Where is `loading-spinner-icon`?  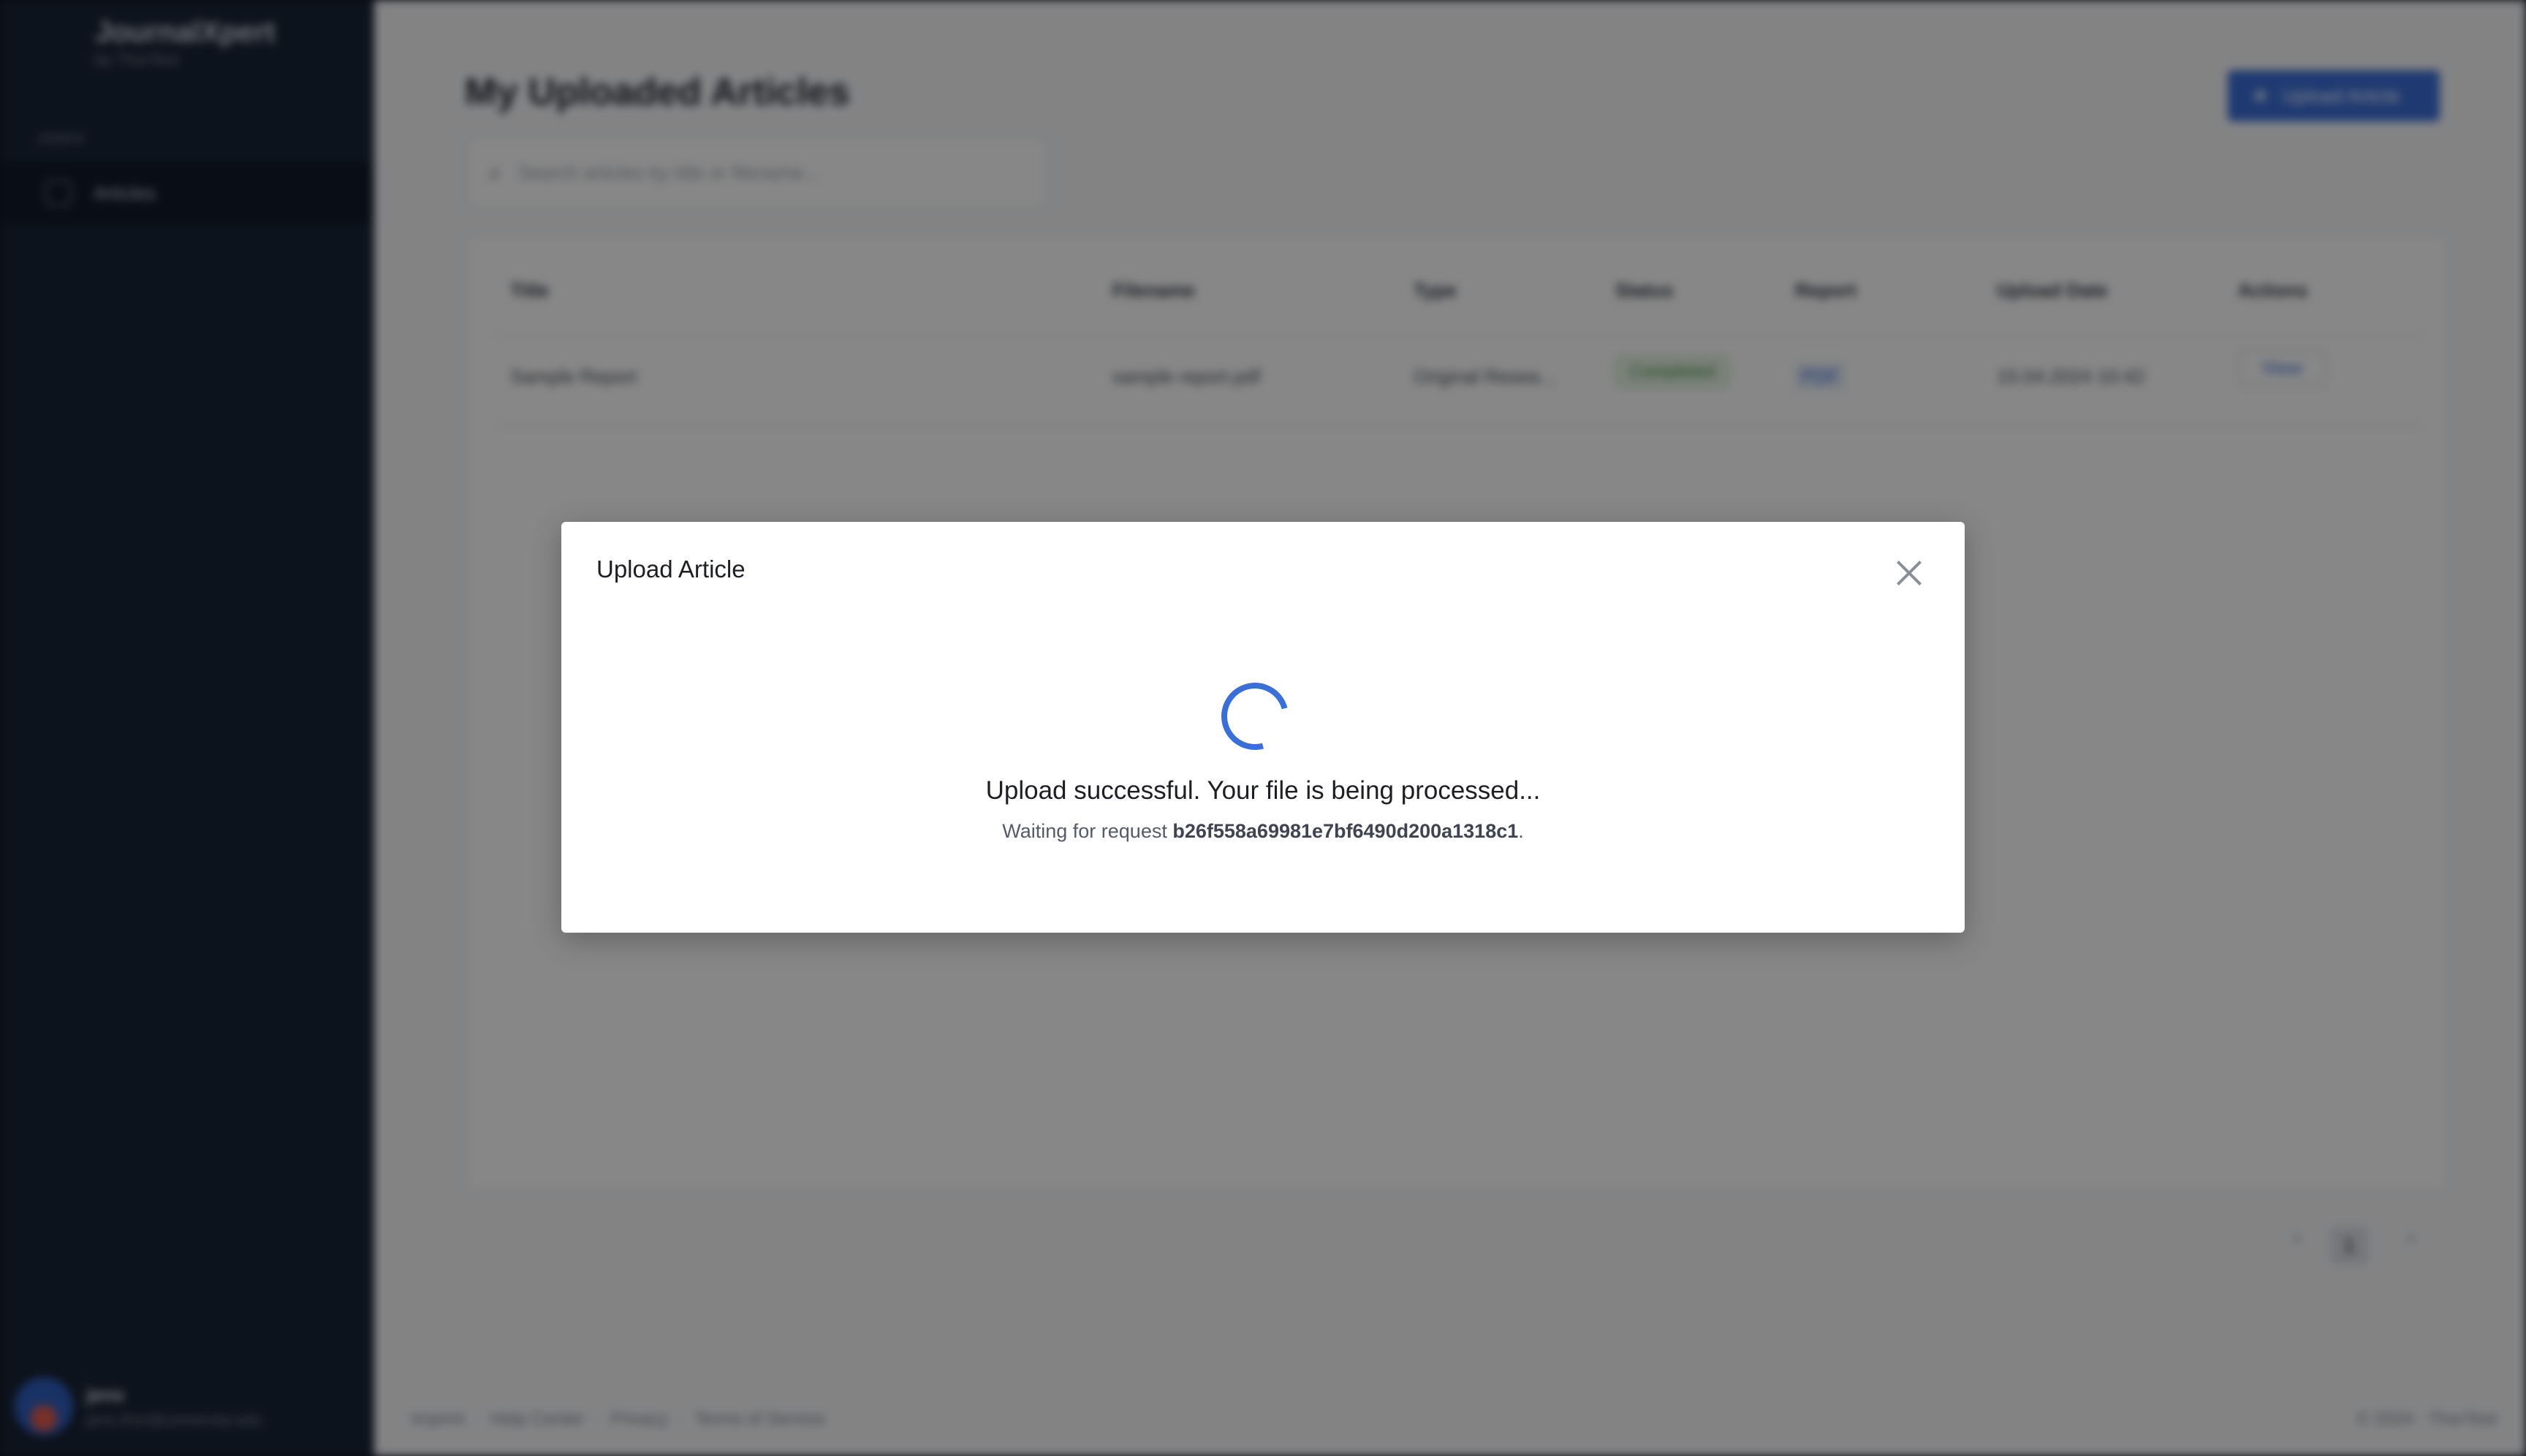 loading-spinner-icon is located at coordinates (1255, 716).